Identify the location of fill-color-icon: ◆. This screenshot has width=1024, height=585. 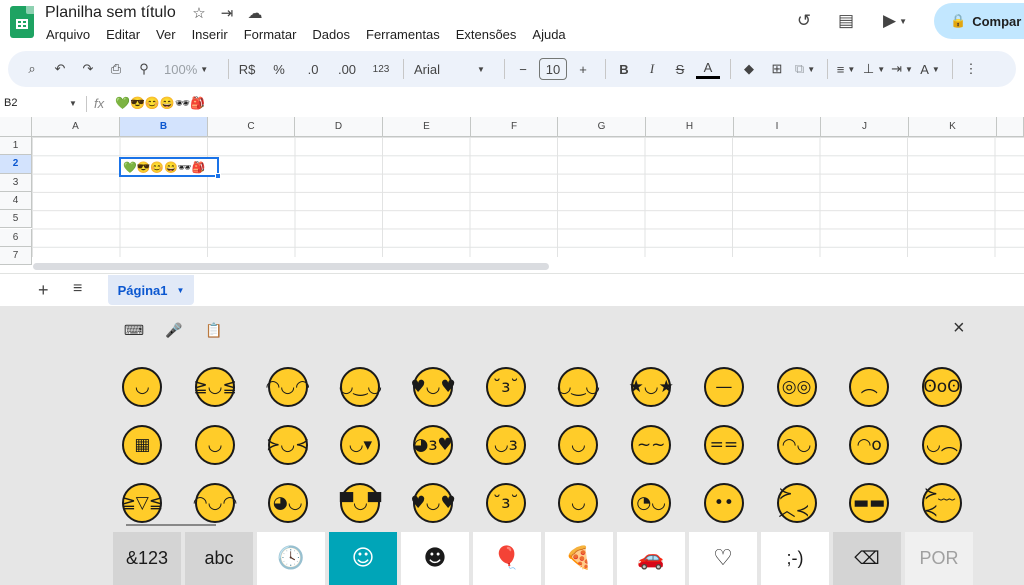
(749, 69).